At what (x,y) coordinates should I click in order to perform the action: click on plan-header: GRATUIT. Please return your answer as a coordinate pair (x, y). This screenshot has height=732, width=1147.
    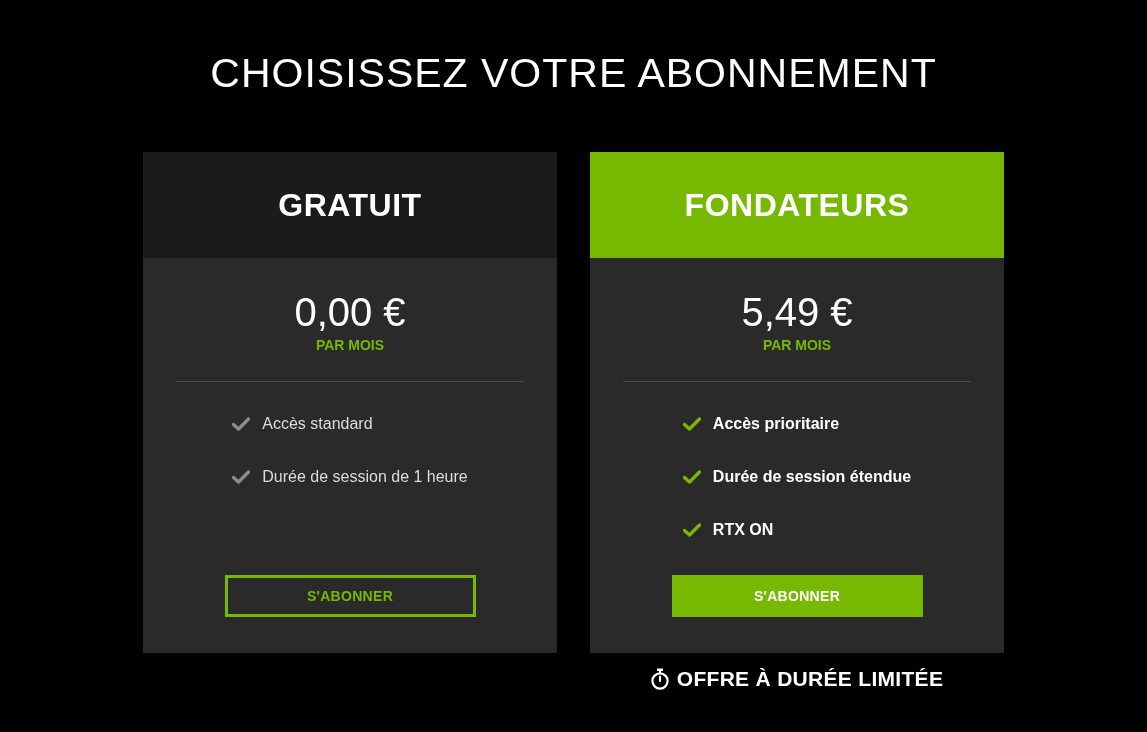
    Looking at the image, I should click on (350, 205).